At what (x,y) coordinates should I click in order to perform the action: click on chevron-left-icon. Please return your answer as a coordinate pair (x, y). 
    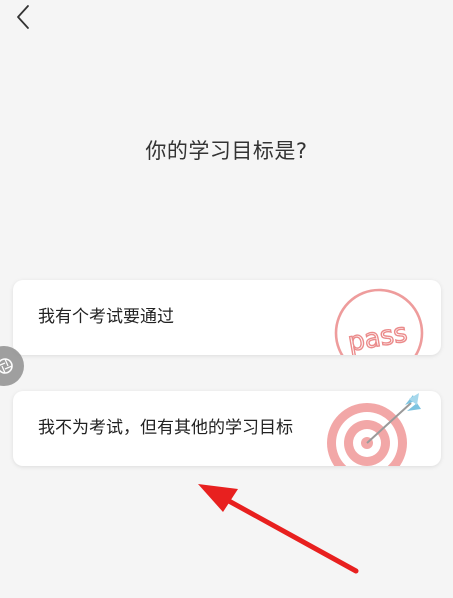
    Looking at the image, I should click on (23, 17).